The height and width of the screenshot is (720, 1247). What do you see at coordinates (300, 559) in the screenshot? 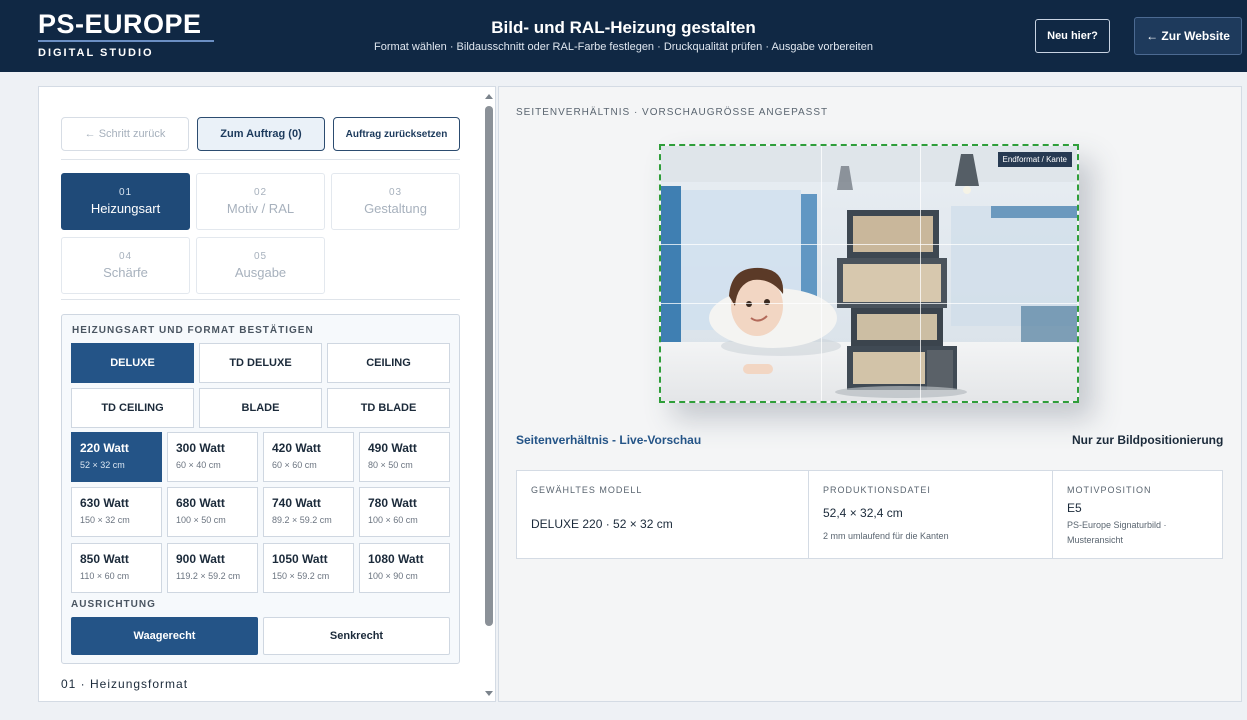
I see `watt-label: 1050 Watt` at bounding box center [300, 559].